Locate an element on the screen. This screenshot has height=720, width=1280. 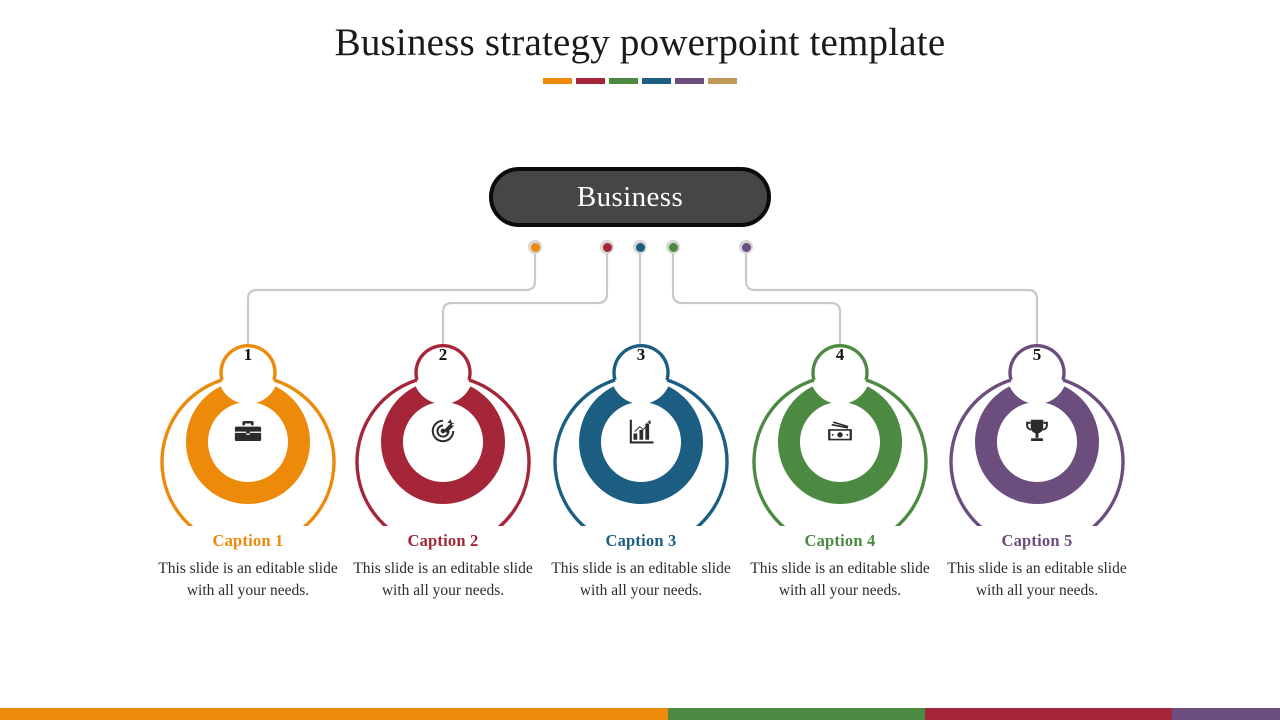
rule-segment-red is located at coordinates (590, 81).